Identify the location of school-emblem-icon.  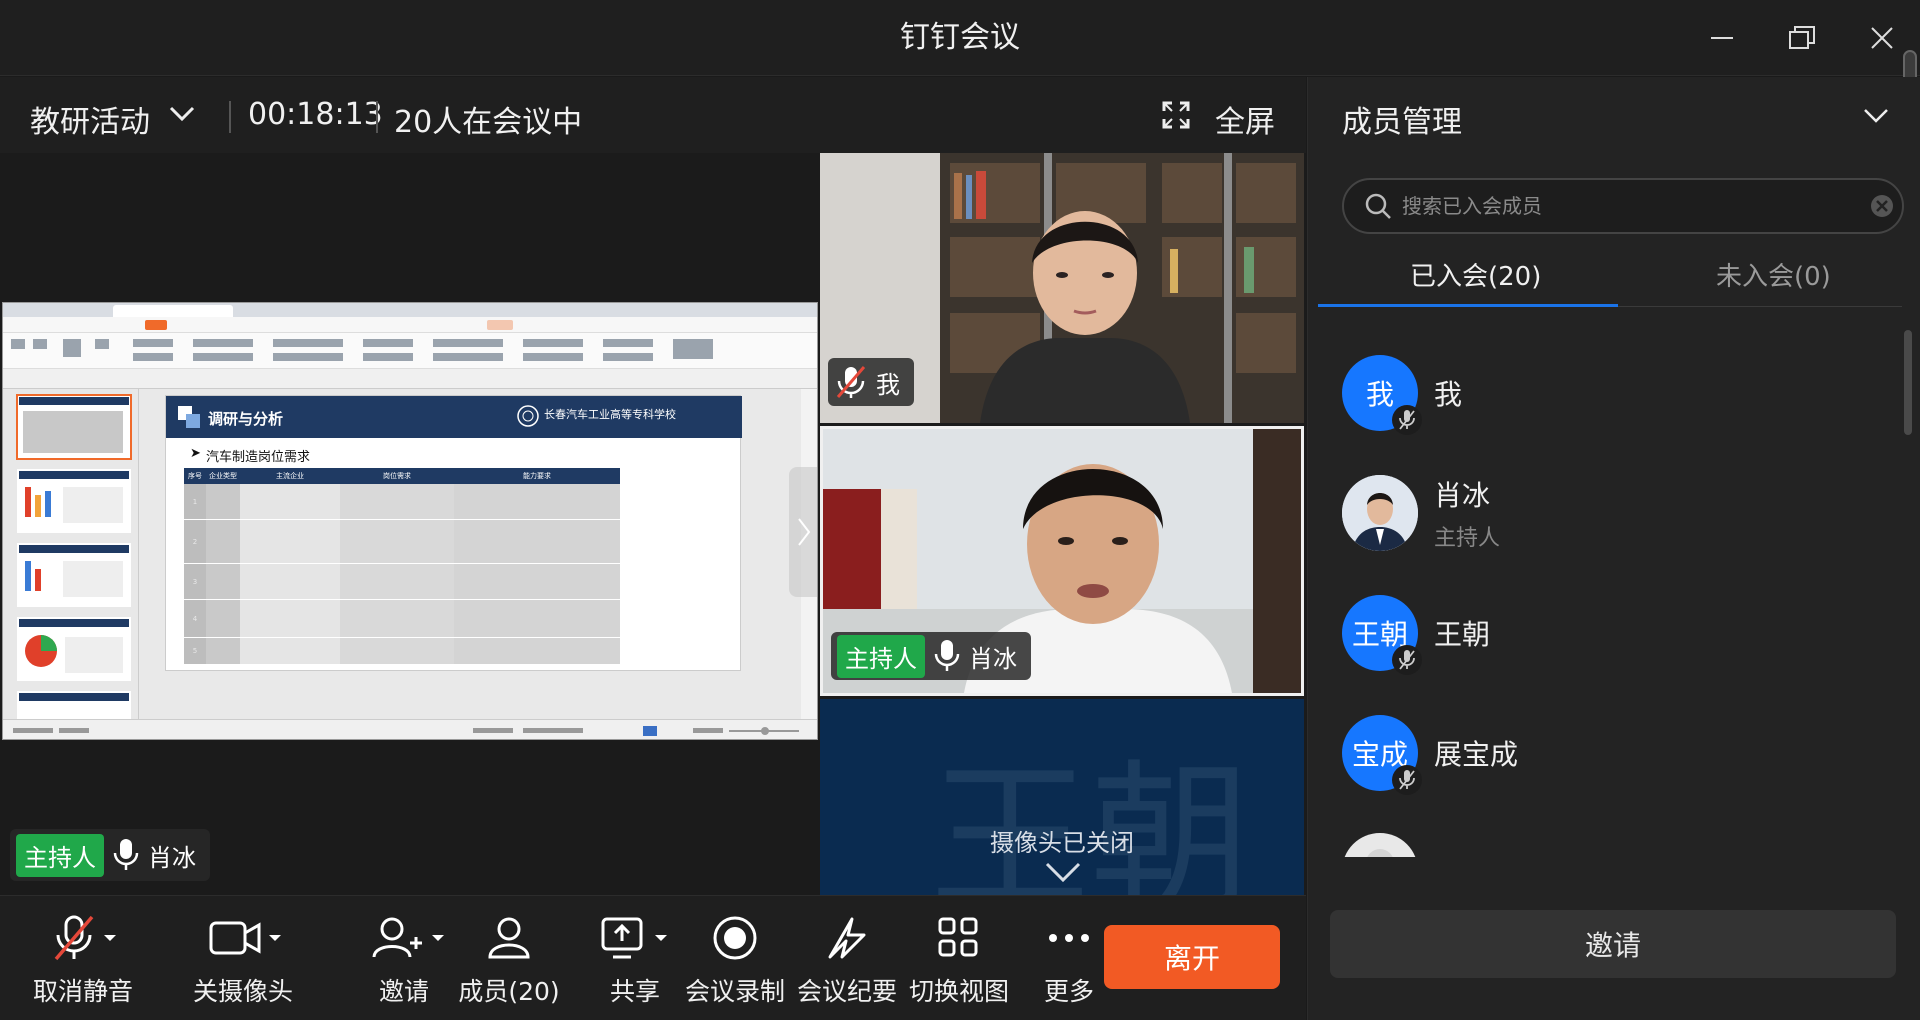
(528, 416).